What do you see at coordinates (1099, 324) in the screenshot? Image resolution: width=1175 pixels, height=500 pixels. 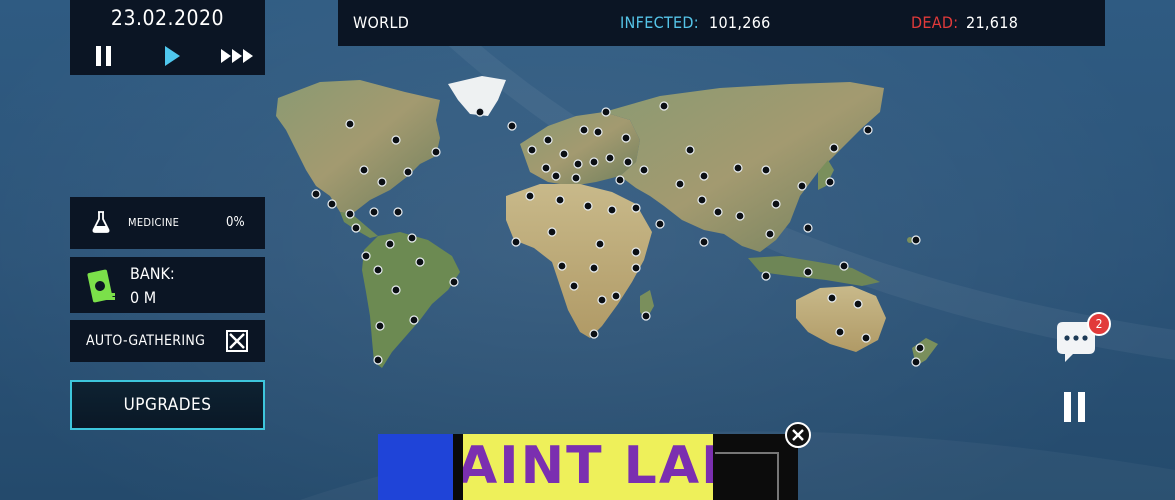 I see `chat-badge: 2` at bounding box center [1099, 324].